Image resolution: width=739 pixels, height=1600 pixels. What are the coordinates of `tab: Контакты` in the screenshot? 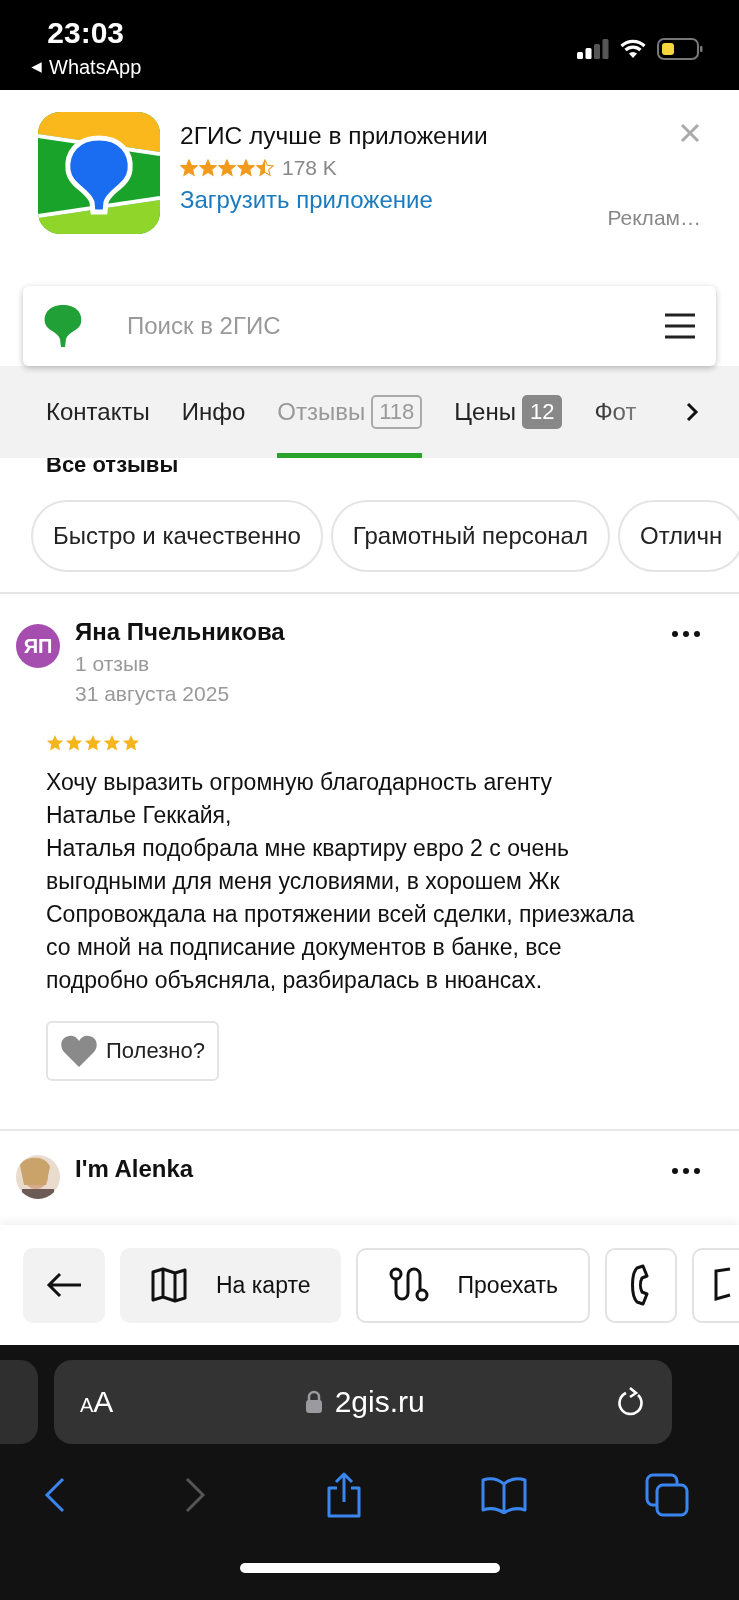 It's located at (98, 412).